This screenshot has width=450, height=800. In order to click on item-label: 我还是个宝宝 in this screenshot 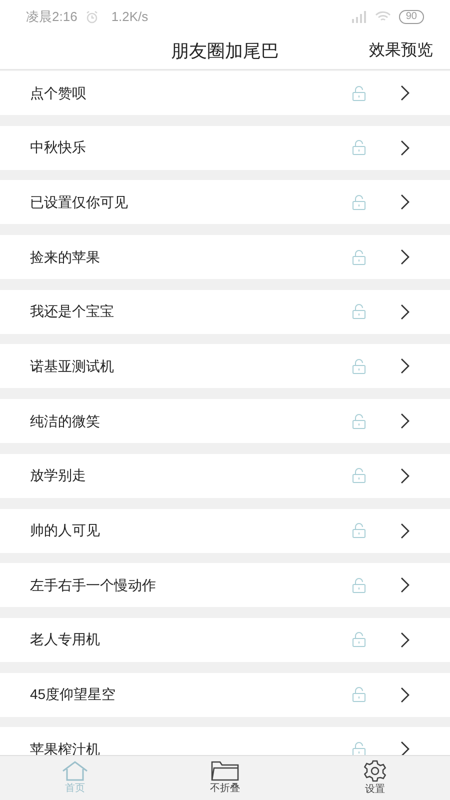, I will do `click(72, 312)`.